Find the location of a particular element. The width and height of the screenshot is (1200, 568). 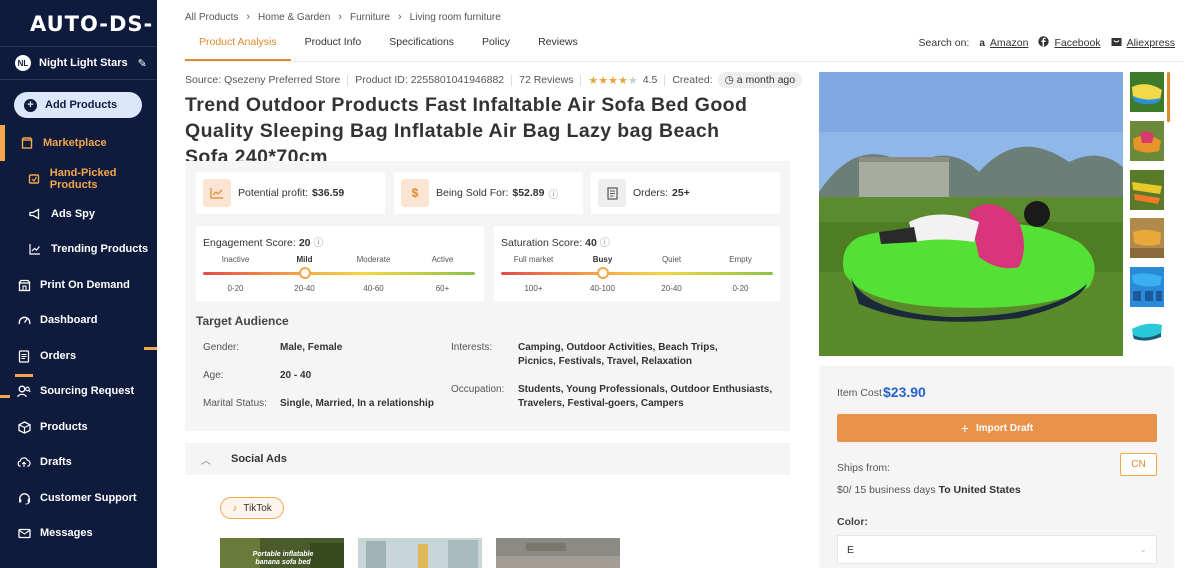

range-label: 0-20 is located at coordinates (740, 288).